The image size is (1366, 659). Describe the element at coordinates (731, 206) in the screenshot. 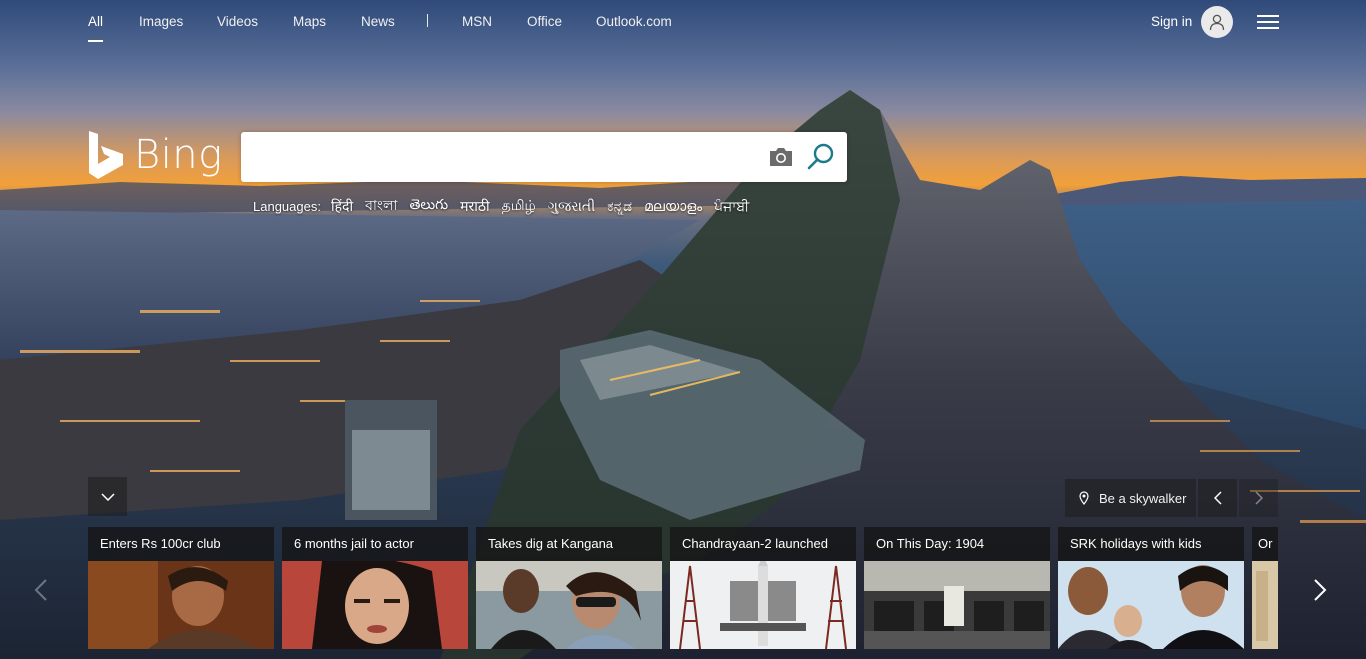

I see `language-link-punjabi: ਪੰਜਾਬੀ` at that location.